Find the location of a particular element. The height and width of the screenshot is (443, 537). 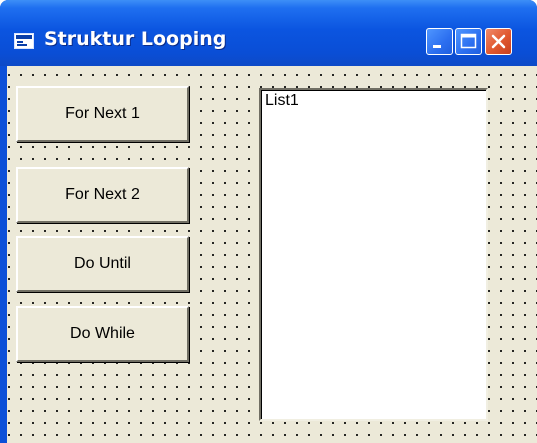

for-next-1-button: For Next 1 is located at coordinates (102, 114).